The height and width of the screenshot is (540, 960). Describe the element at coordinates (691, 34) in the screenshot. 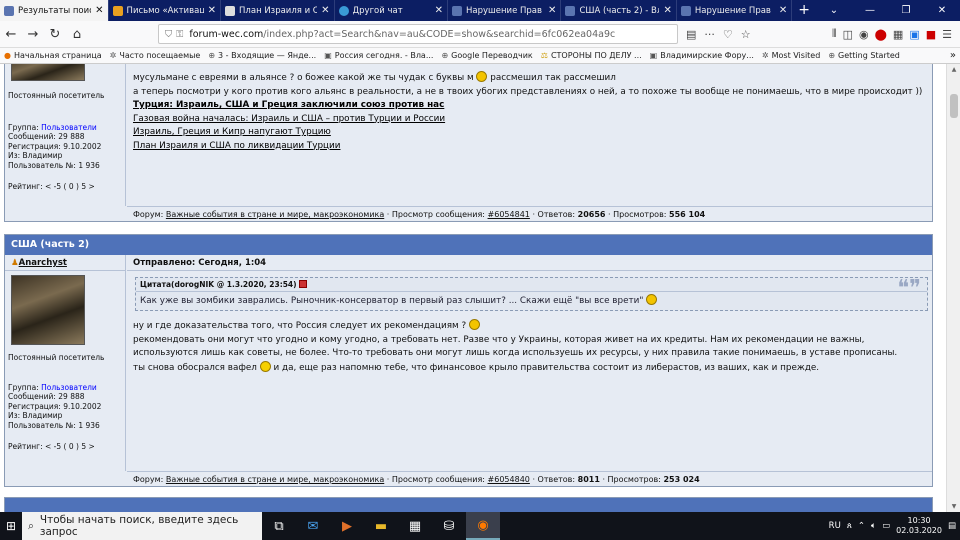

I see `reader-view-icon: ▤` at that location.